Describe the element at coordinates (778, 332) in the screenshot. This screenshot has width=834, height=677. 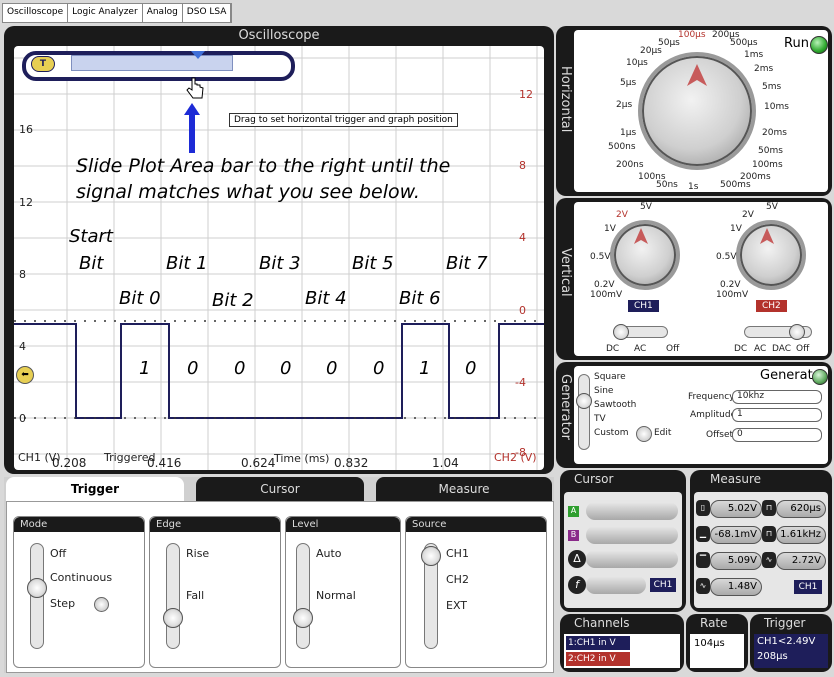
I see `ch2-coupling-slider` at that location.